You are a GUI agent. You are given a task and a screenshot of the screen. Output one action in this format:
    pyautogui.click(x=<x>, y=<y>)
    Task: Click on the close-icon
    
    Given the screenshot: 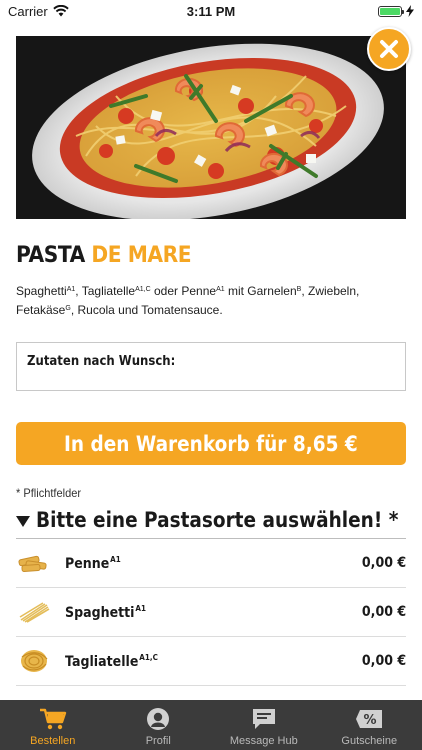 What is the action you would take?
    pyautogui.click(x=389, y=49)
    